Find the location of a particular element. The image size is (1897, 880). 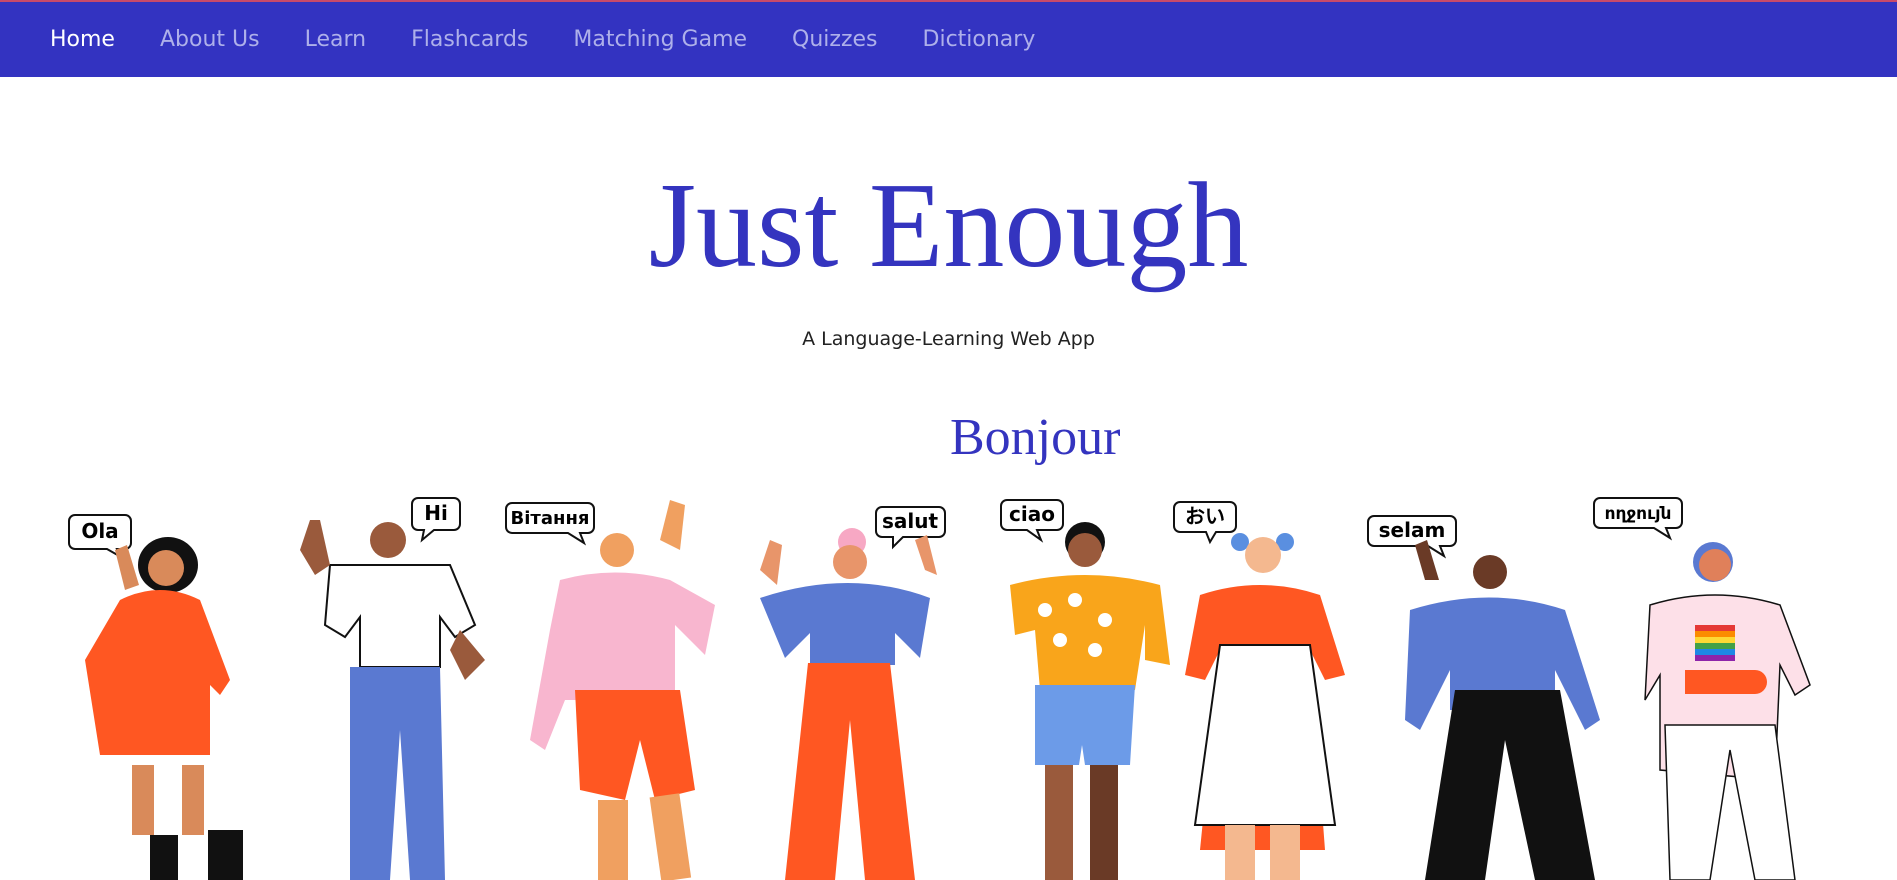

person-figure: おい is located at coordinates (1259, 690).